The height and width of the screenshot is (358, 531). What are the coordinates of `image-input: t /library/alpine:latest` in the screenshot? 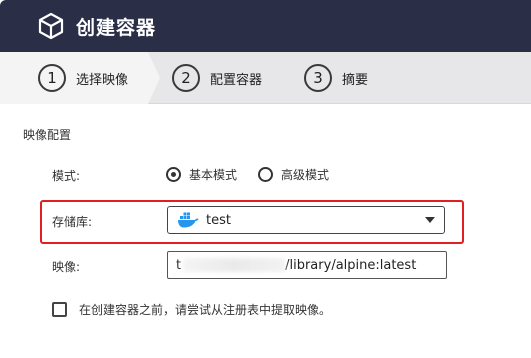 It's located at (307, 265).